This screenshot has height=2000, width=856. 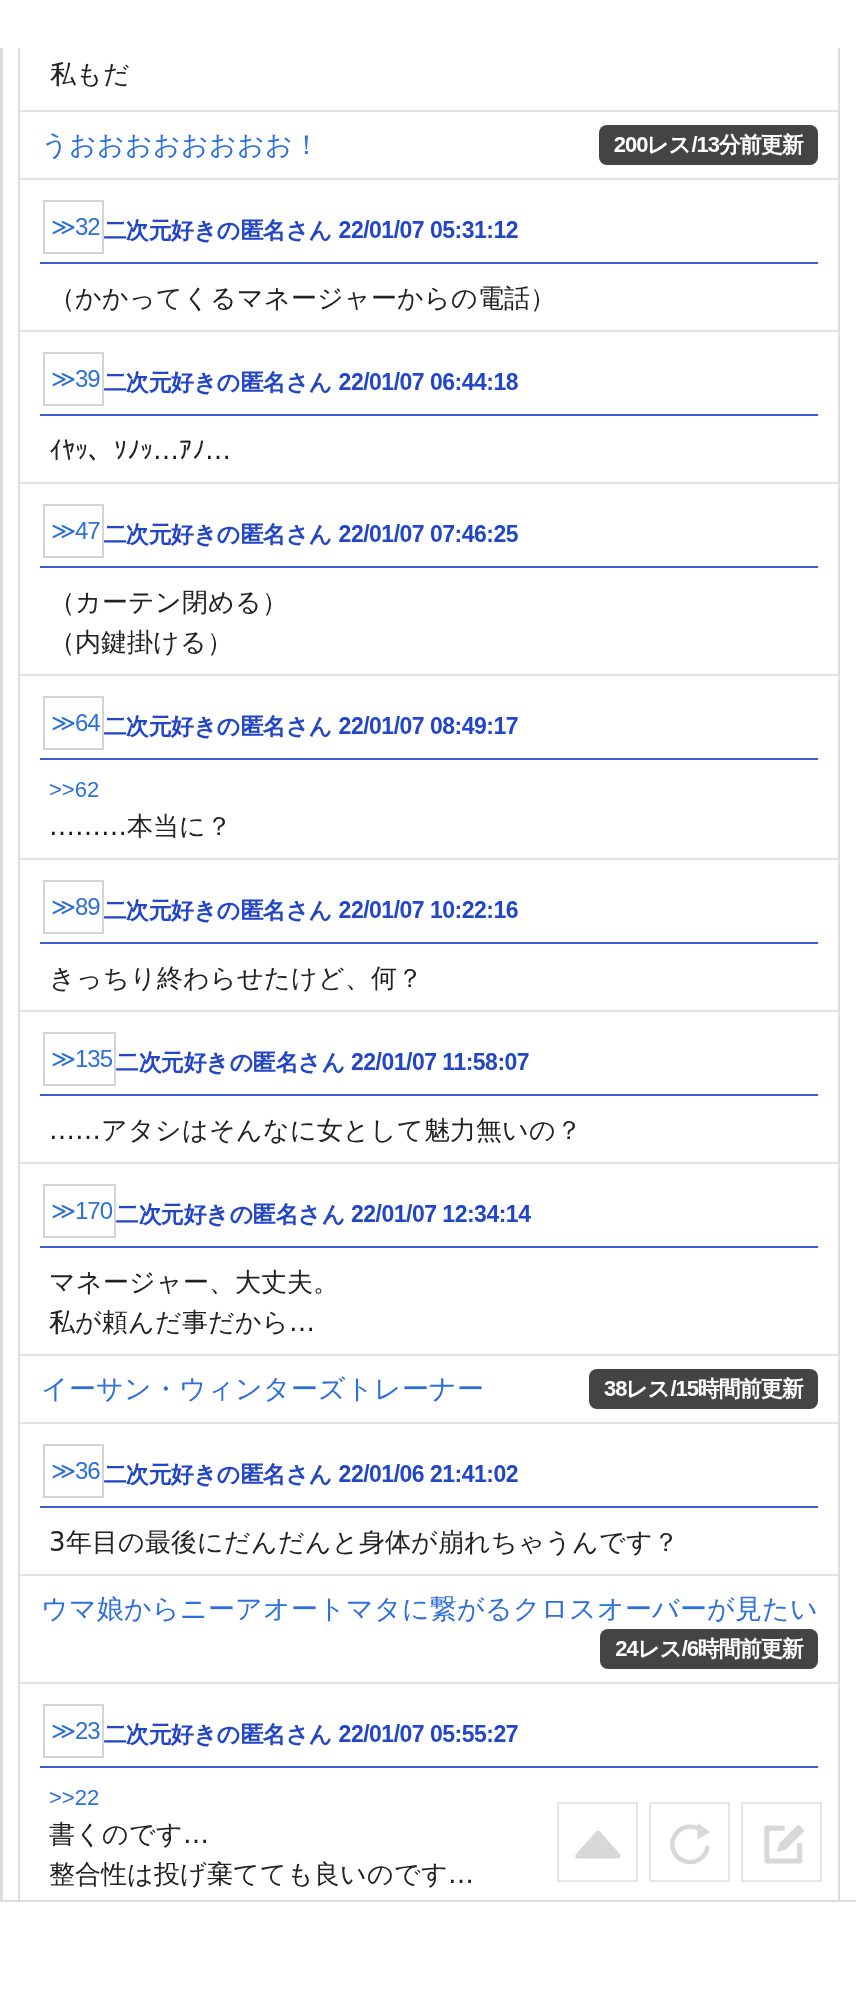 I want to click on scroll-to-top-button, so click(x=597, y=1842).